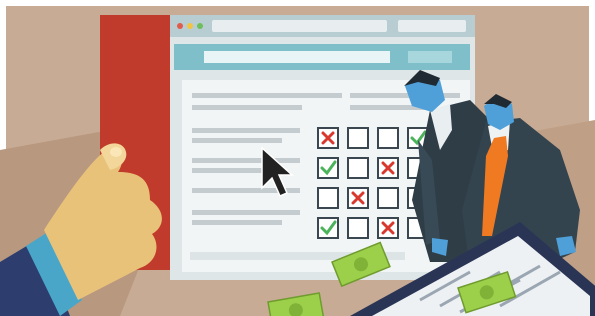 The width and height of the screenshot is (595, 316). Describe the element at coordinates (432, 26) in the screenshot. I see `search-bar` at that location.